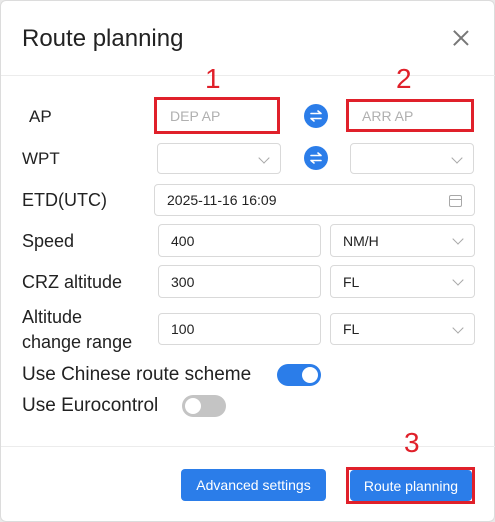 This screenshot has height=522, width=495. What do you see at coordinates (40, 116) in the screenshot?
I see `ap-label: AP` at bounding box center [40, 116].